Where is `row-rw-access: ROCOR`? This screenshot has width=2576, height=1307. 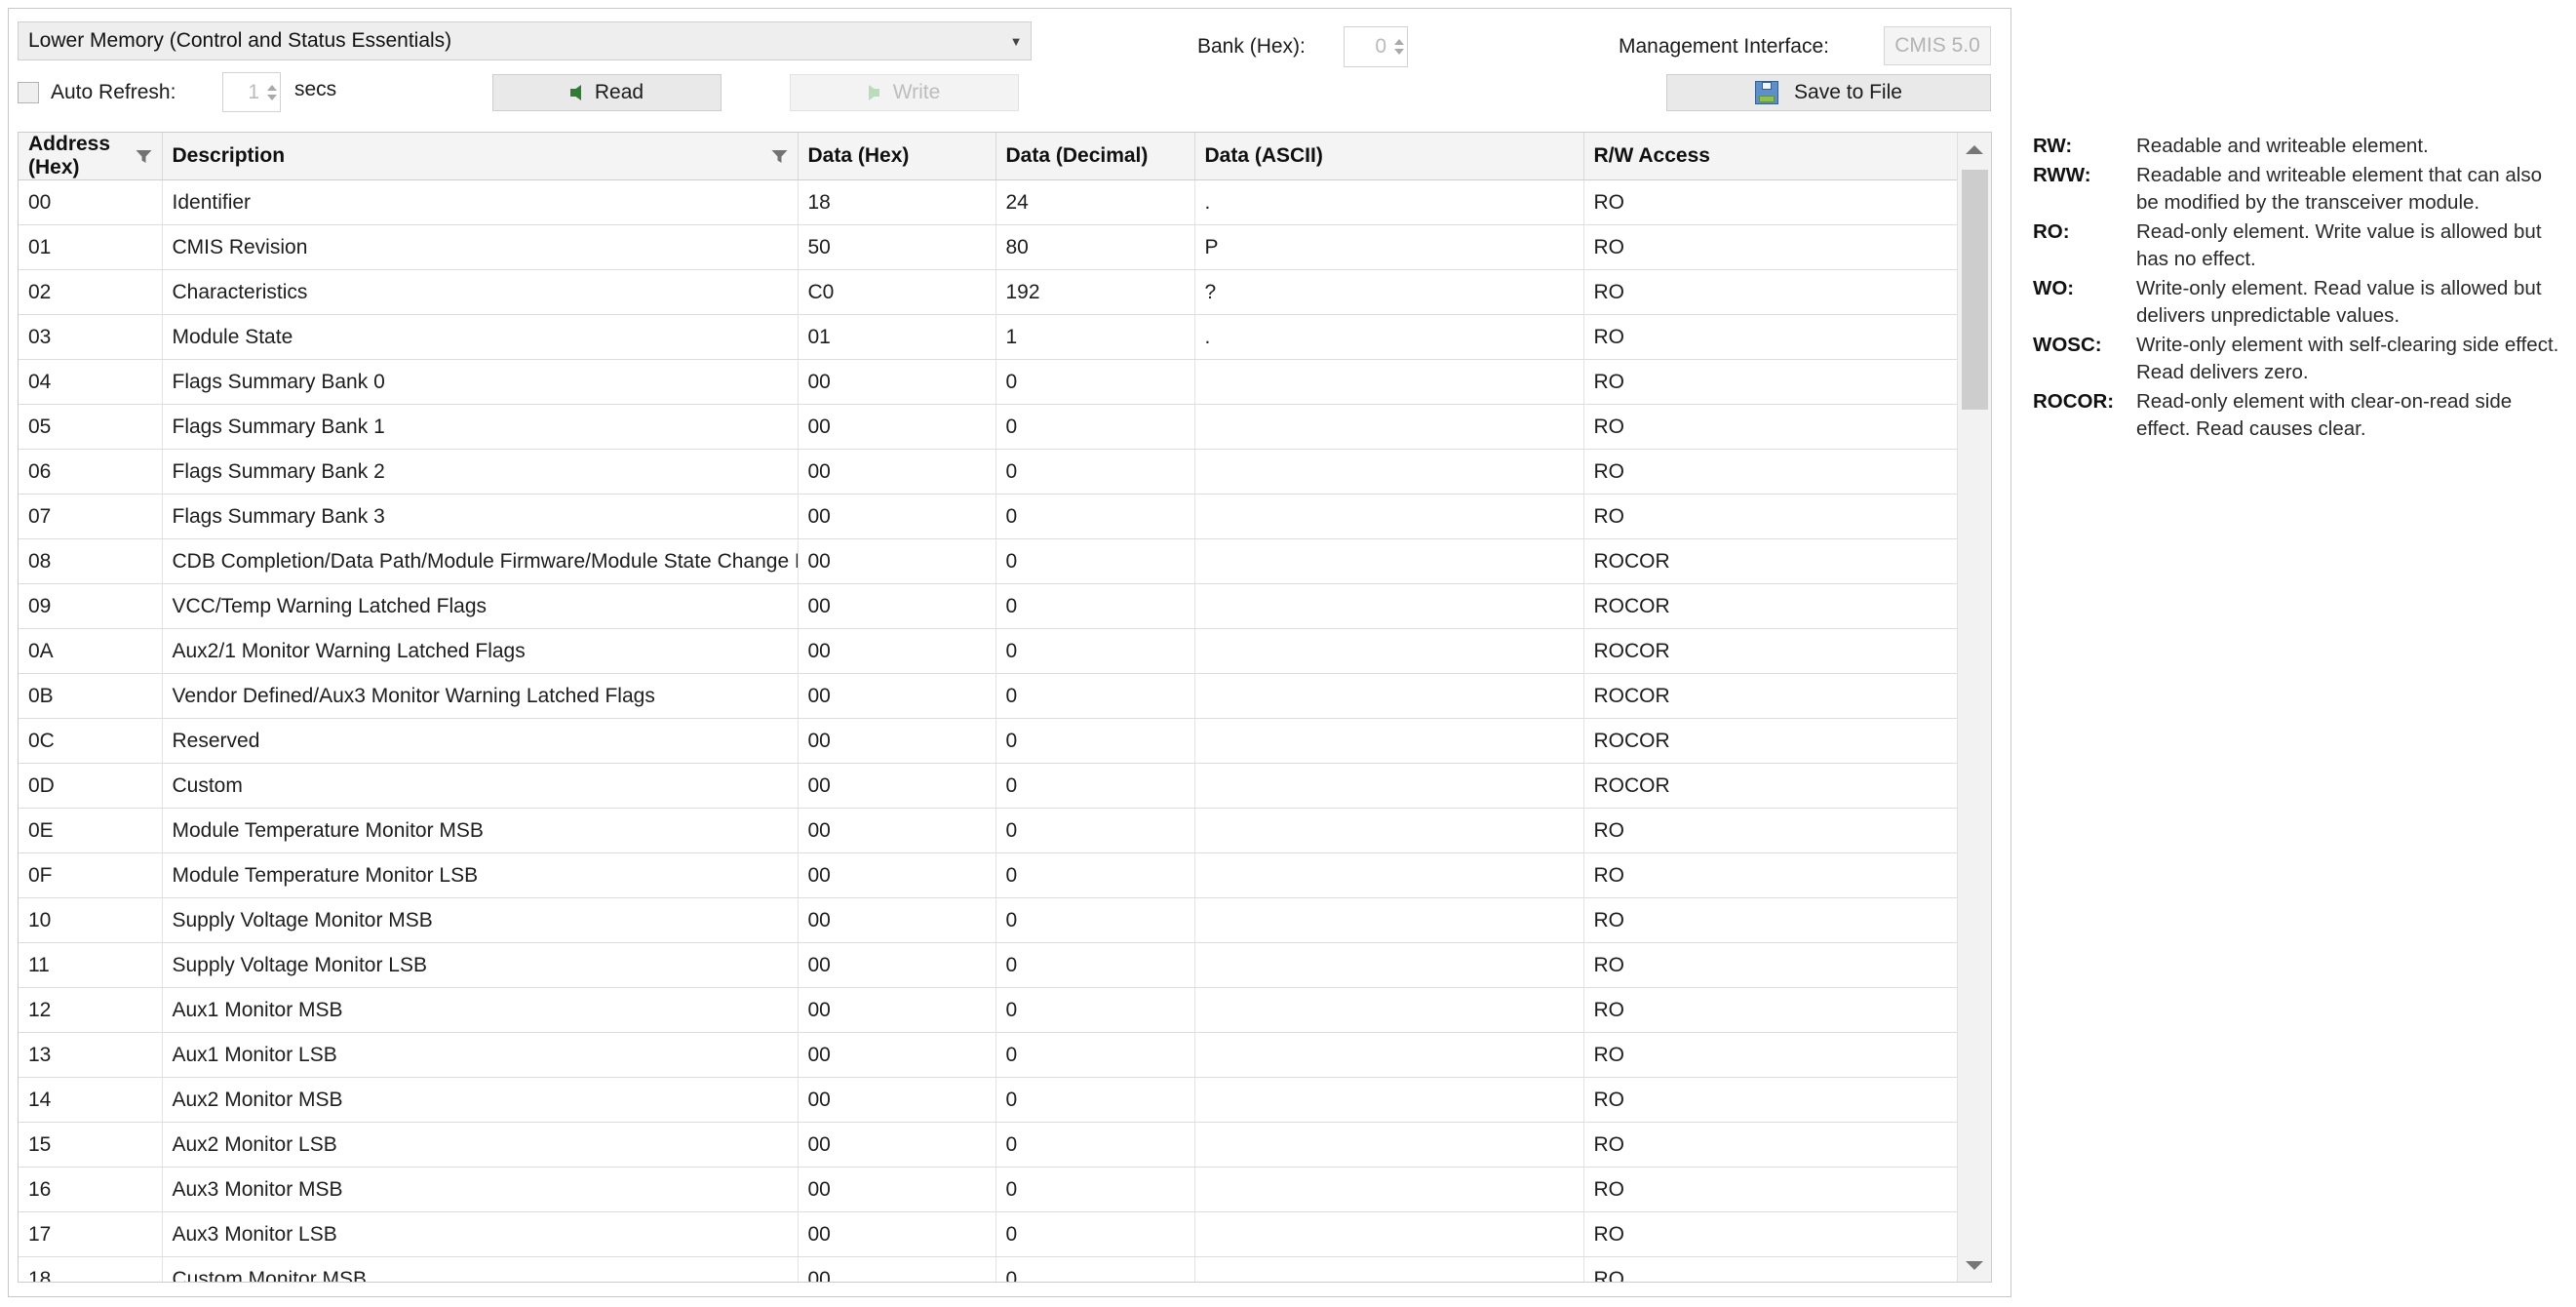
row-rw-access: ROCOR is located at coordinates (1770, 606).